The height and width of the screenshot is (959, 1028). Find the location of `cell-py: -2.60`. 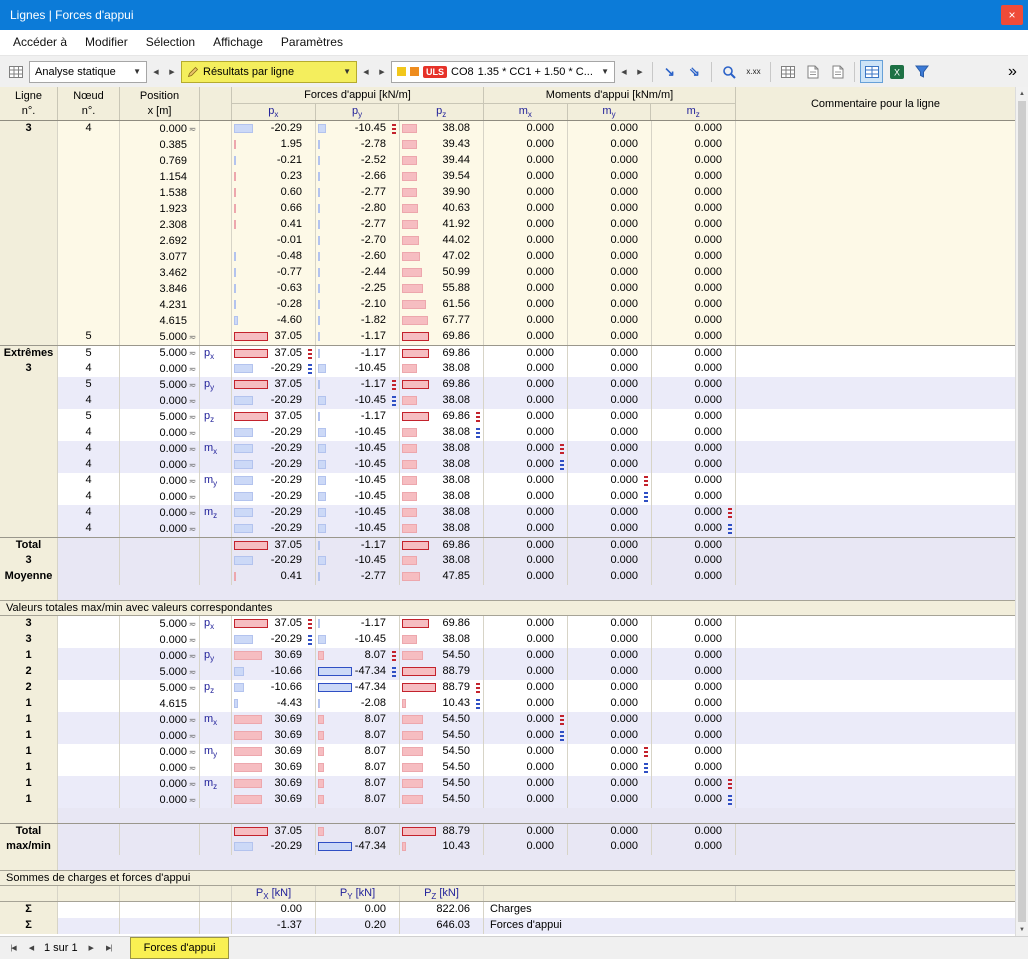

cell-py: -2.60 is located at coordinates (358, 257).